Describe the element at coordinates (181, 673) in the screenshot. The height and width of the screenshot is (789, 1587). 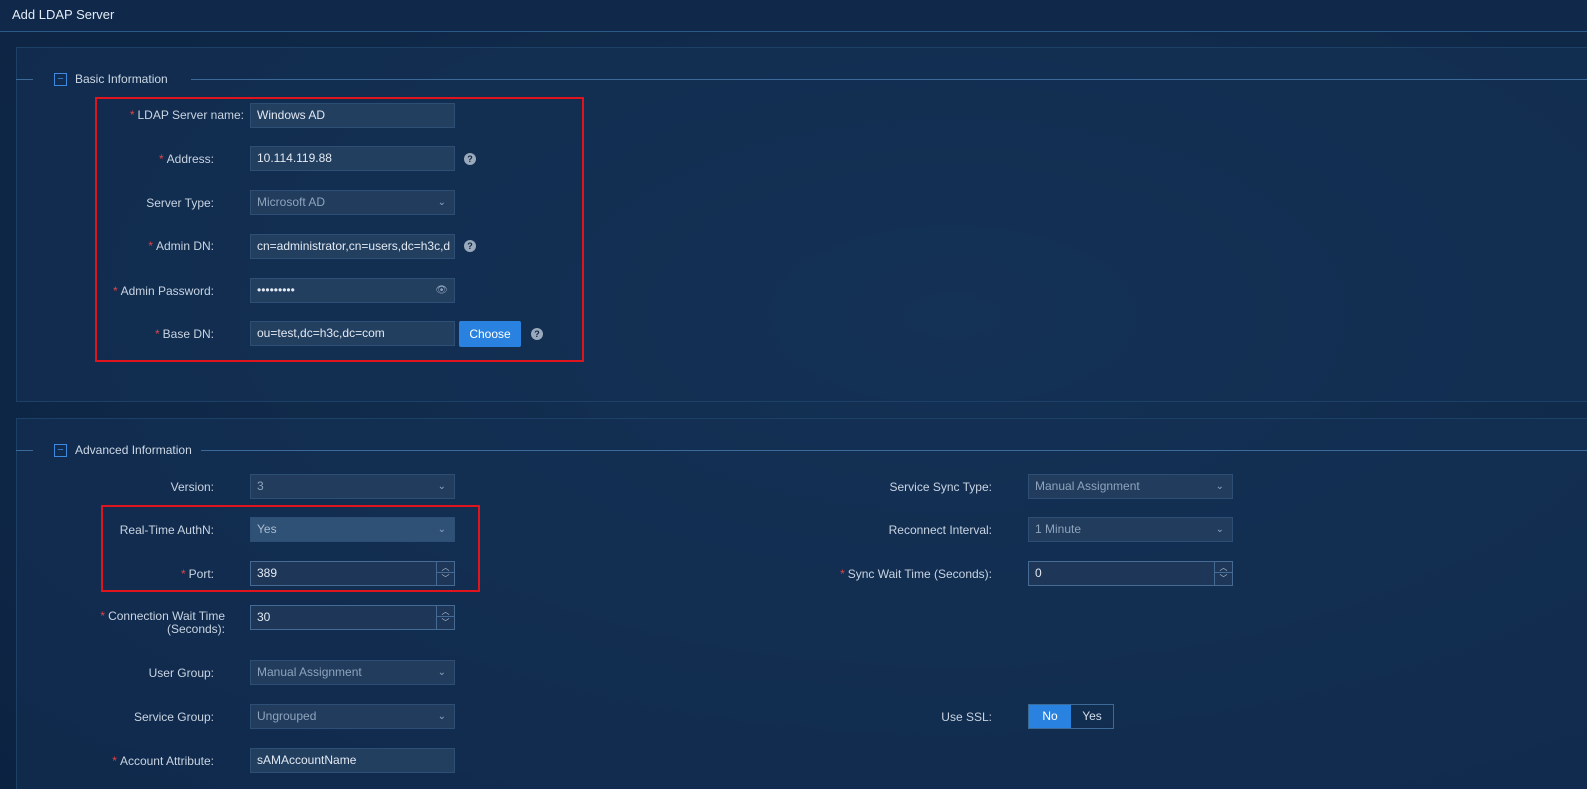
I see `user-group-label: User Group:` at that location.